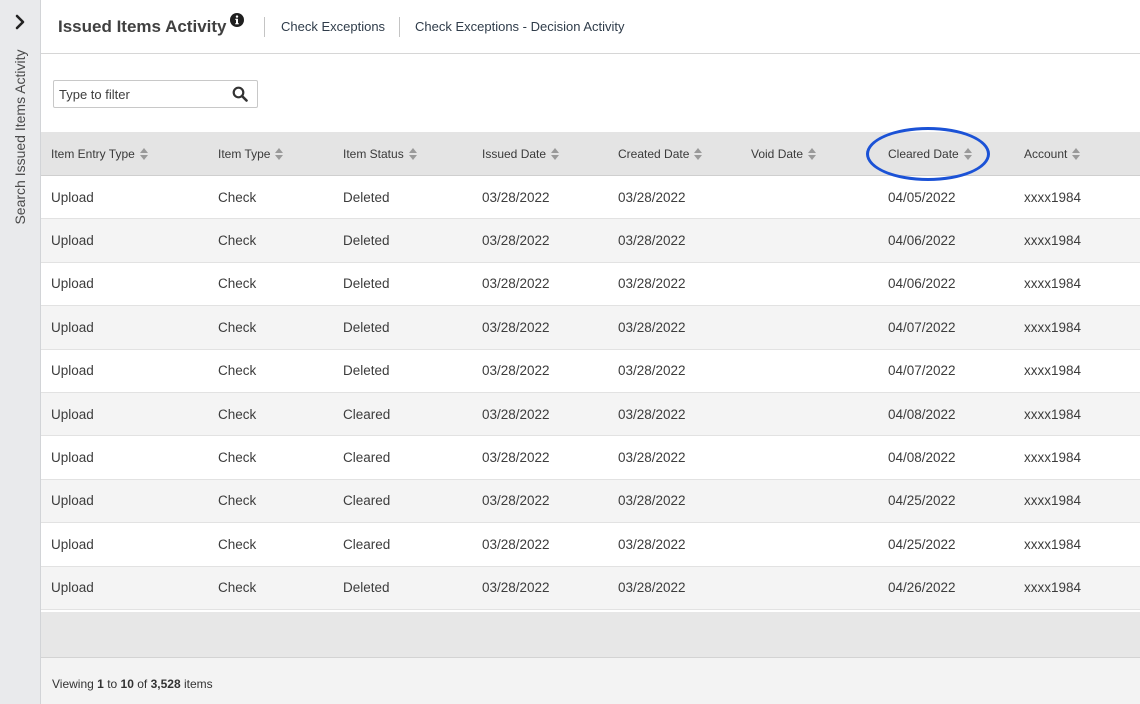 The width and height of the screenshot is (1140, 704). Describe the element at coordinates (237, 20) in the screenshot. I see `info-icon` at that location.